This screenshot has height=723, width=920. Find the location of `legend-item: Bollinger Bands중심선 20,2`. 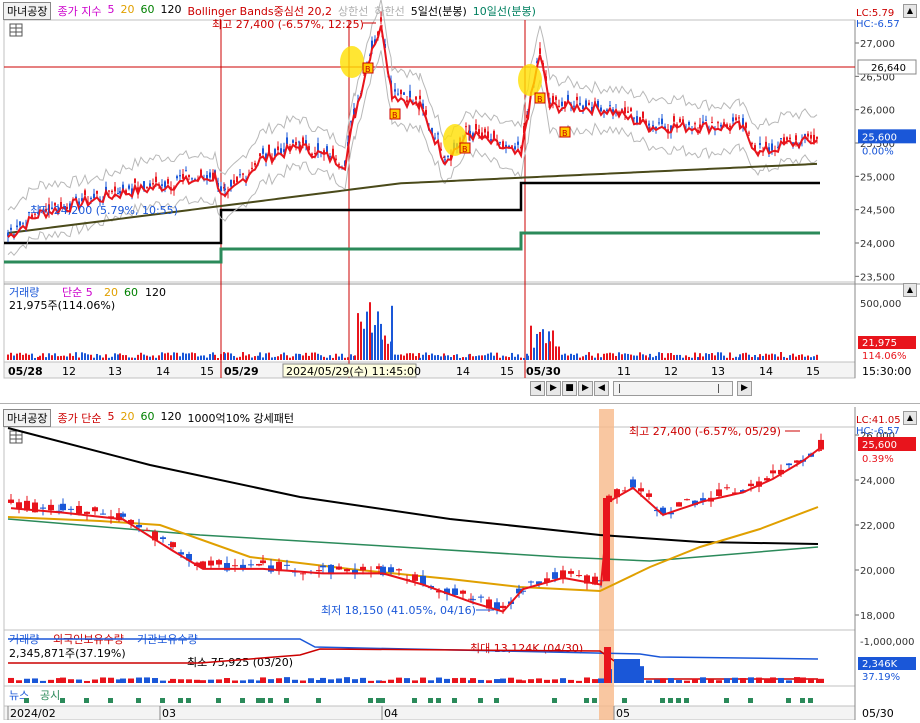

legend-item: Bollinger Bands중심선 20,2 is located at coordinates (259, 11).